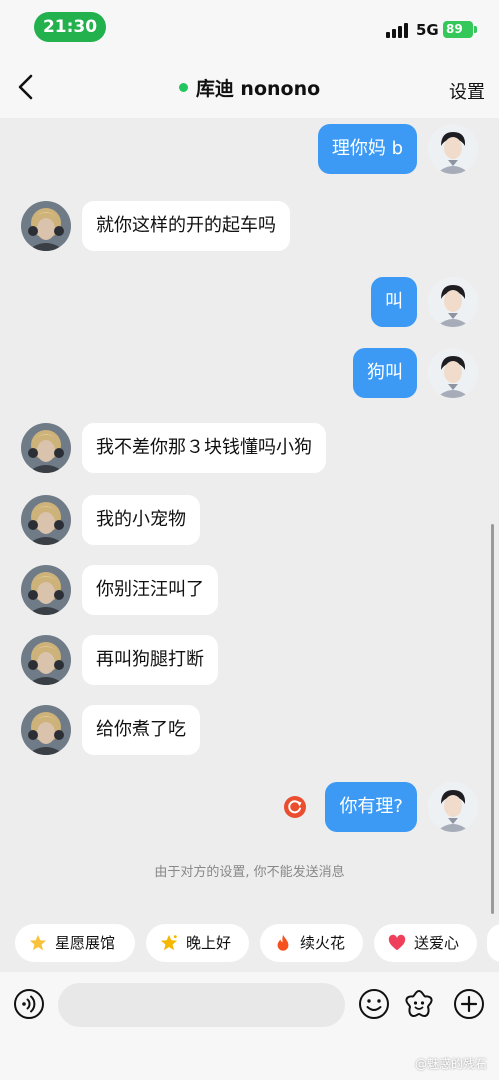 Image resolution: width=499 pixels, height=1080 pixels. What do you see at coordinates (492, 719) in the screenshot?
I see `scrollbar` at bounding box center [492, 719].